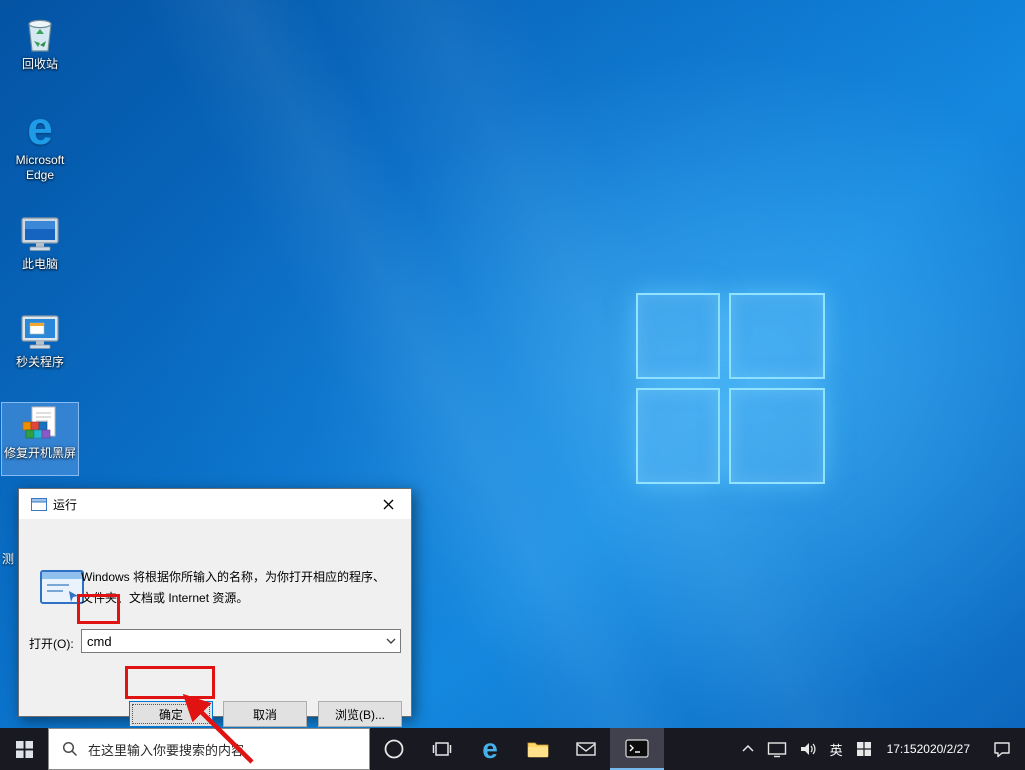 This screenshot has height=770, width=1025. I want to click on desktop-icon-label: 修复开机黑屏, so click(39, 453).